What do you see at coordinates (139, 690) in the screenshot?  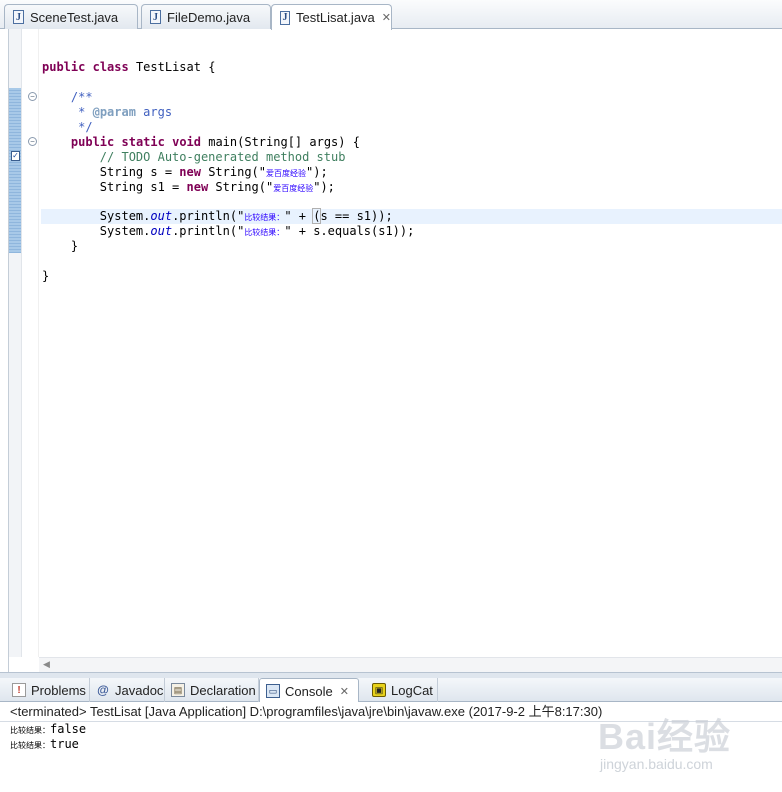 I see `tab-label: Javadoc` at bounding box center [139, 690].